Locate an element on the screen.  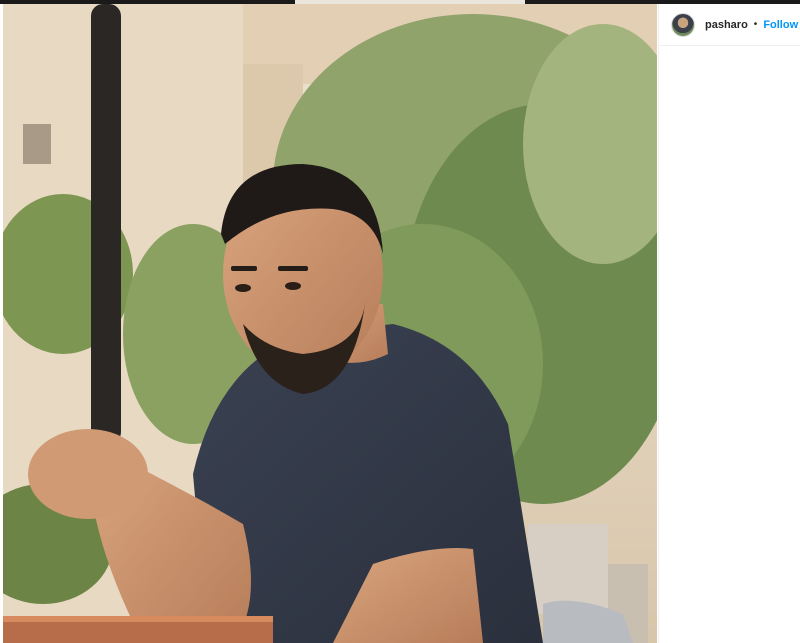
post-header: pasharo • Follow is located at coordinates (729, 25).